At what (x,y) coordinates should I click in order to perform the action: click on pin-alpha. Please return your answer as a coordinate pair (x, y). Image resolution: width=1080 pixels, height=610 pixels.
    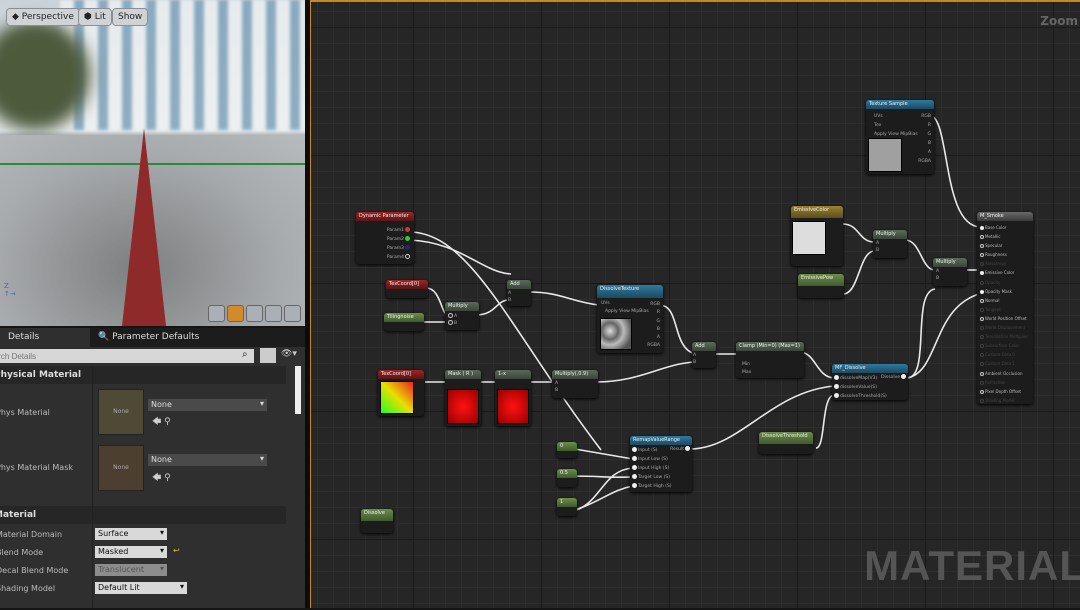
    Looking at the image, I should click on (407, 256).